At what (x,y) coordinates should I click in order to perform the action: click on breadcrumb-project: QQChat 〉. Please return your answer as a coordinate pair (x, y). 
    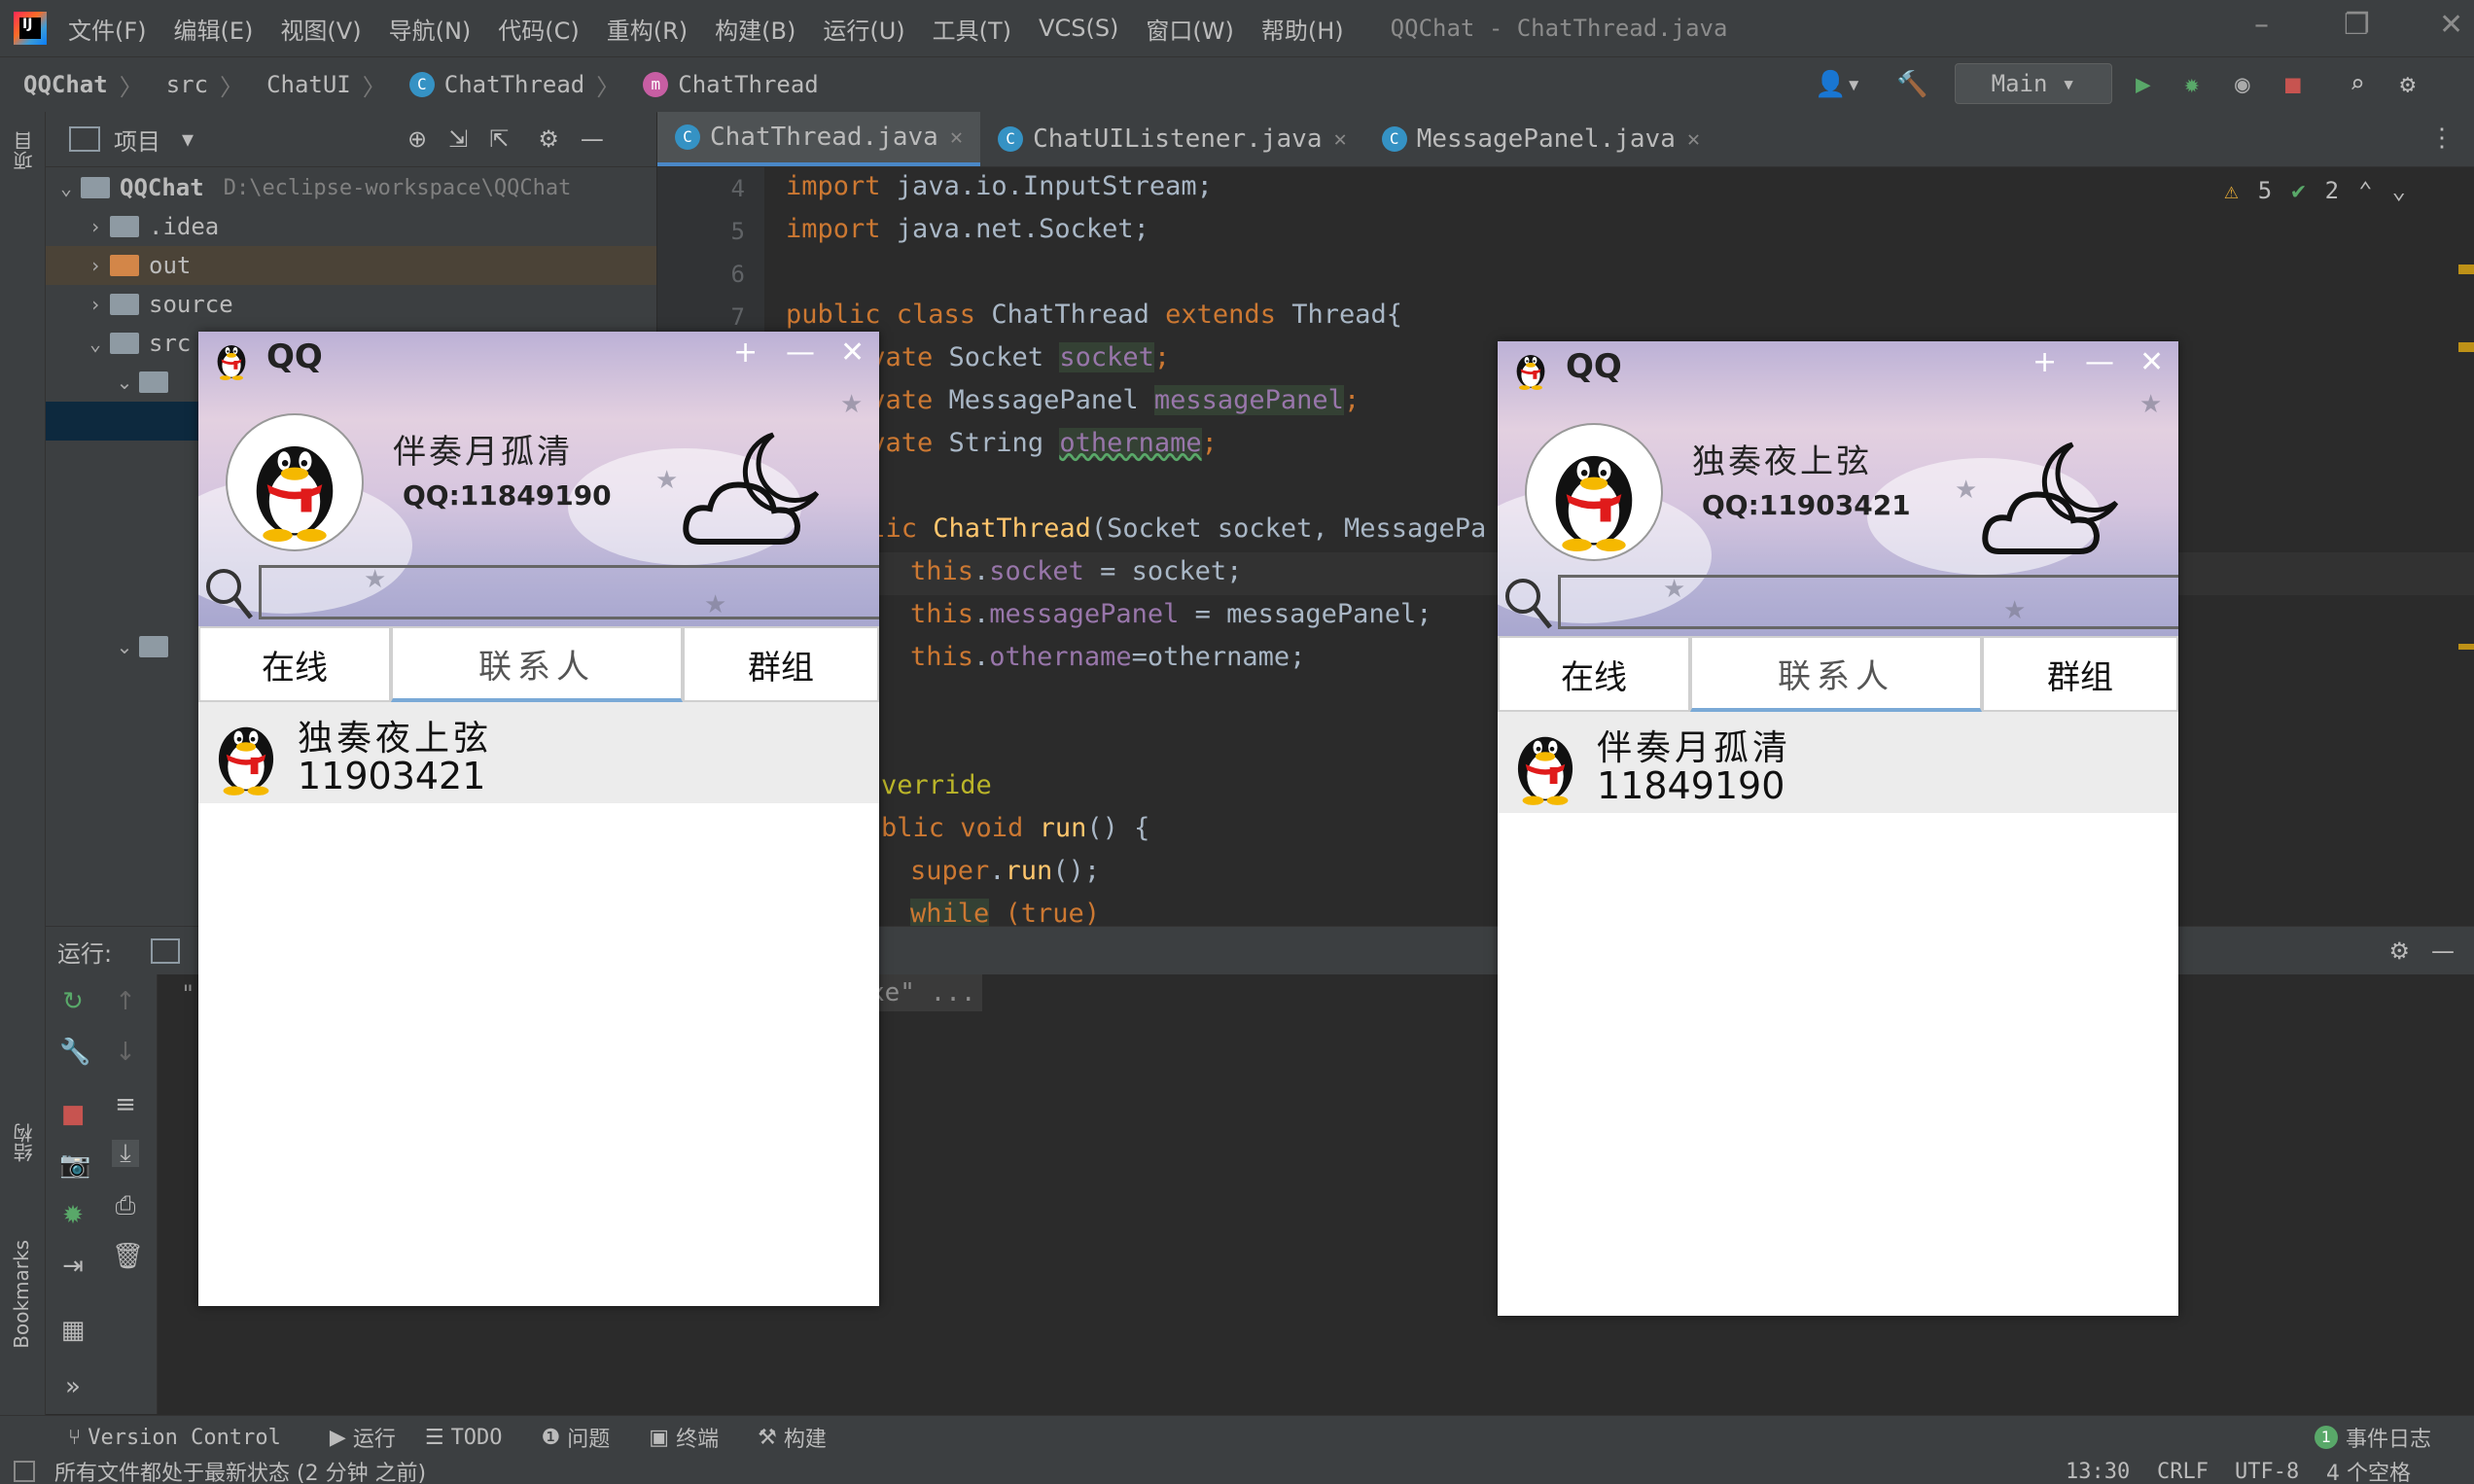
    Looking at the image, I should click on (83, 85).